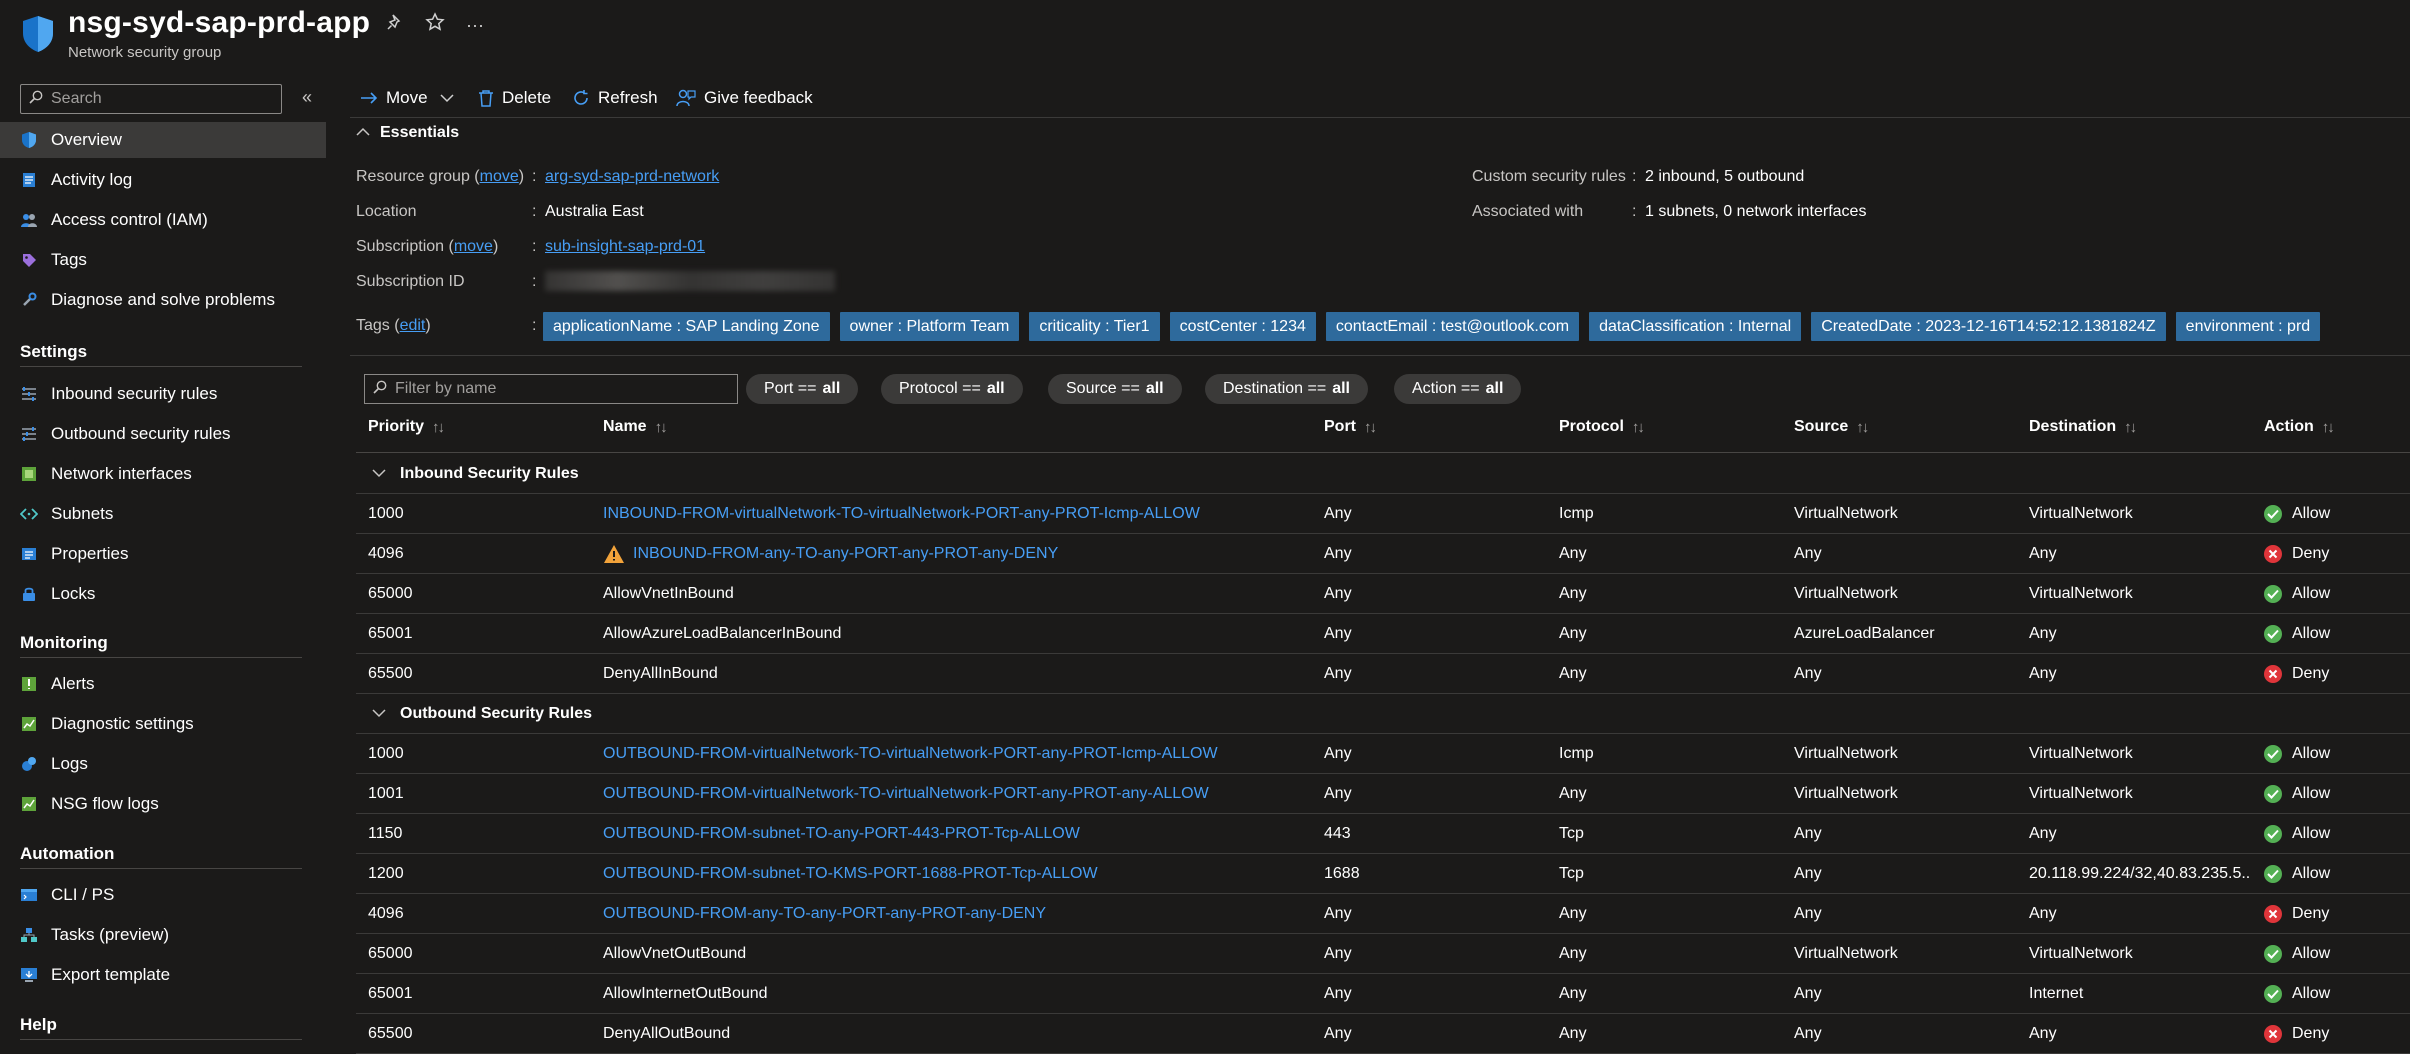 The height and width of the screenshot is (1054, 2410). What do you see at coordinates (406, 427) in the screenshot?
I see `column-header-priority: Priority ↑↓` at bounding box center [406, 427].